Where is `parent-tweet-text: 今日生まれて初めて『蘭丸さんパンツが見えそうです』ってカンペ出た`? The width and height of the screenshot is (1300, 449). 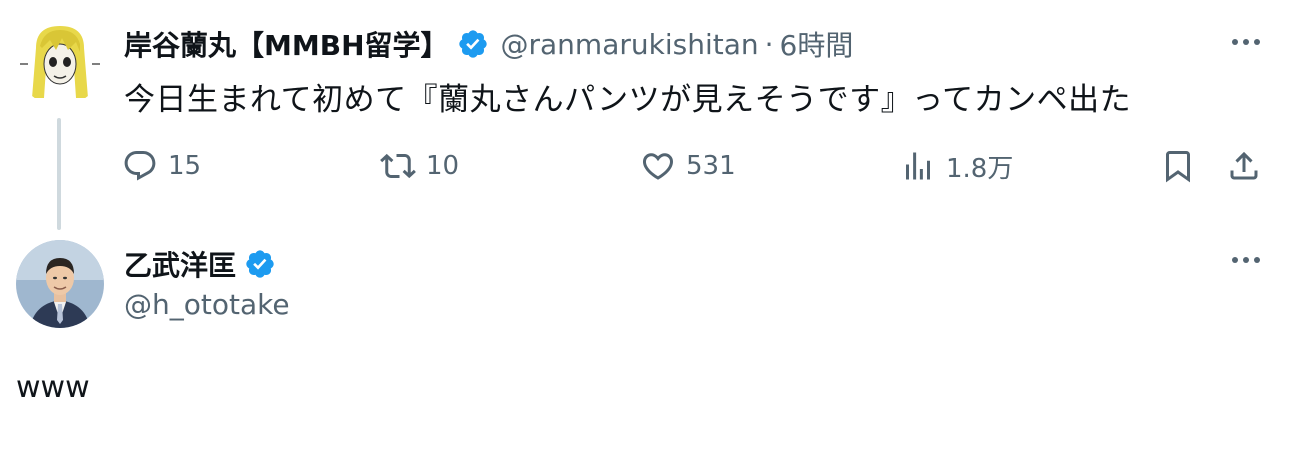 parent-tweet-text: 今日生まれて初めて『蘭丸さんパンツが見えそうです』ってカンペ出た is located at coordinates (628, 100).